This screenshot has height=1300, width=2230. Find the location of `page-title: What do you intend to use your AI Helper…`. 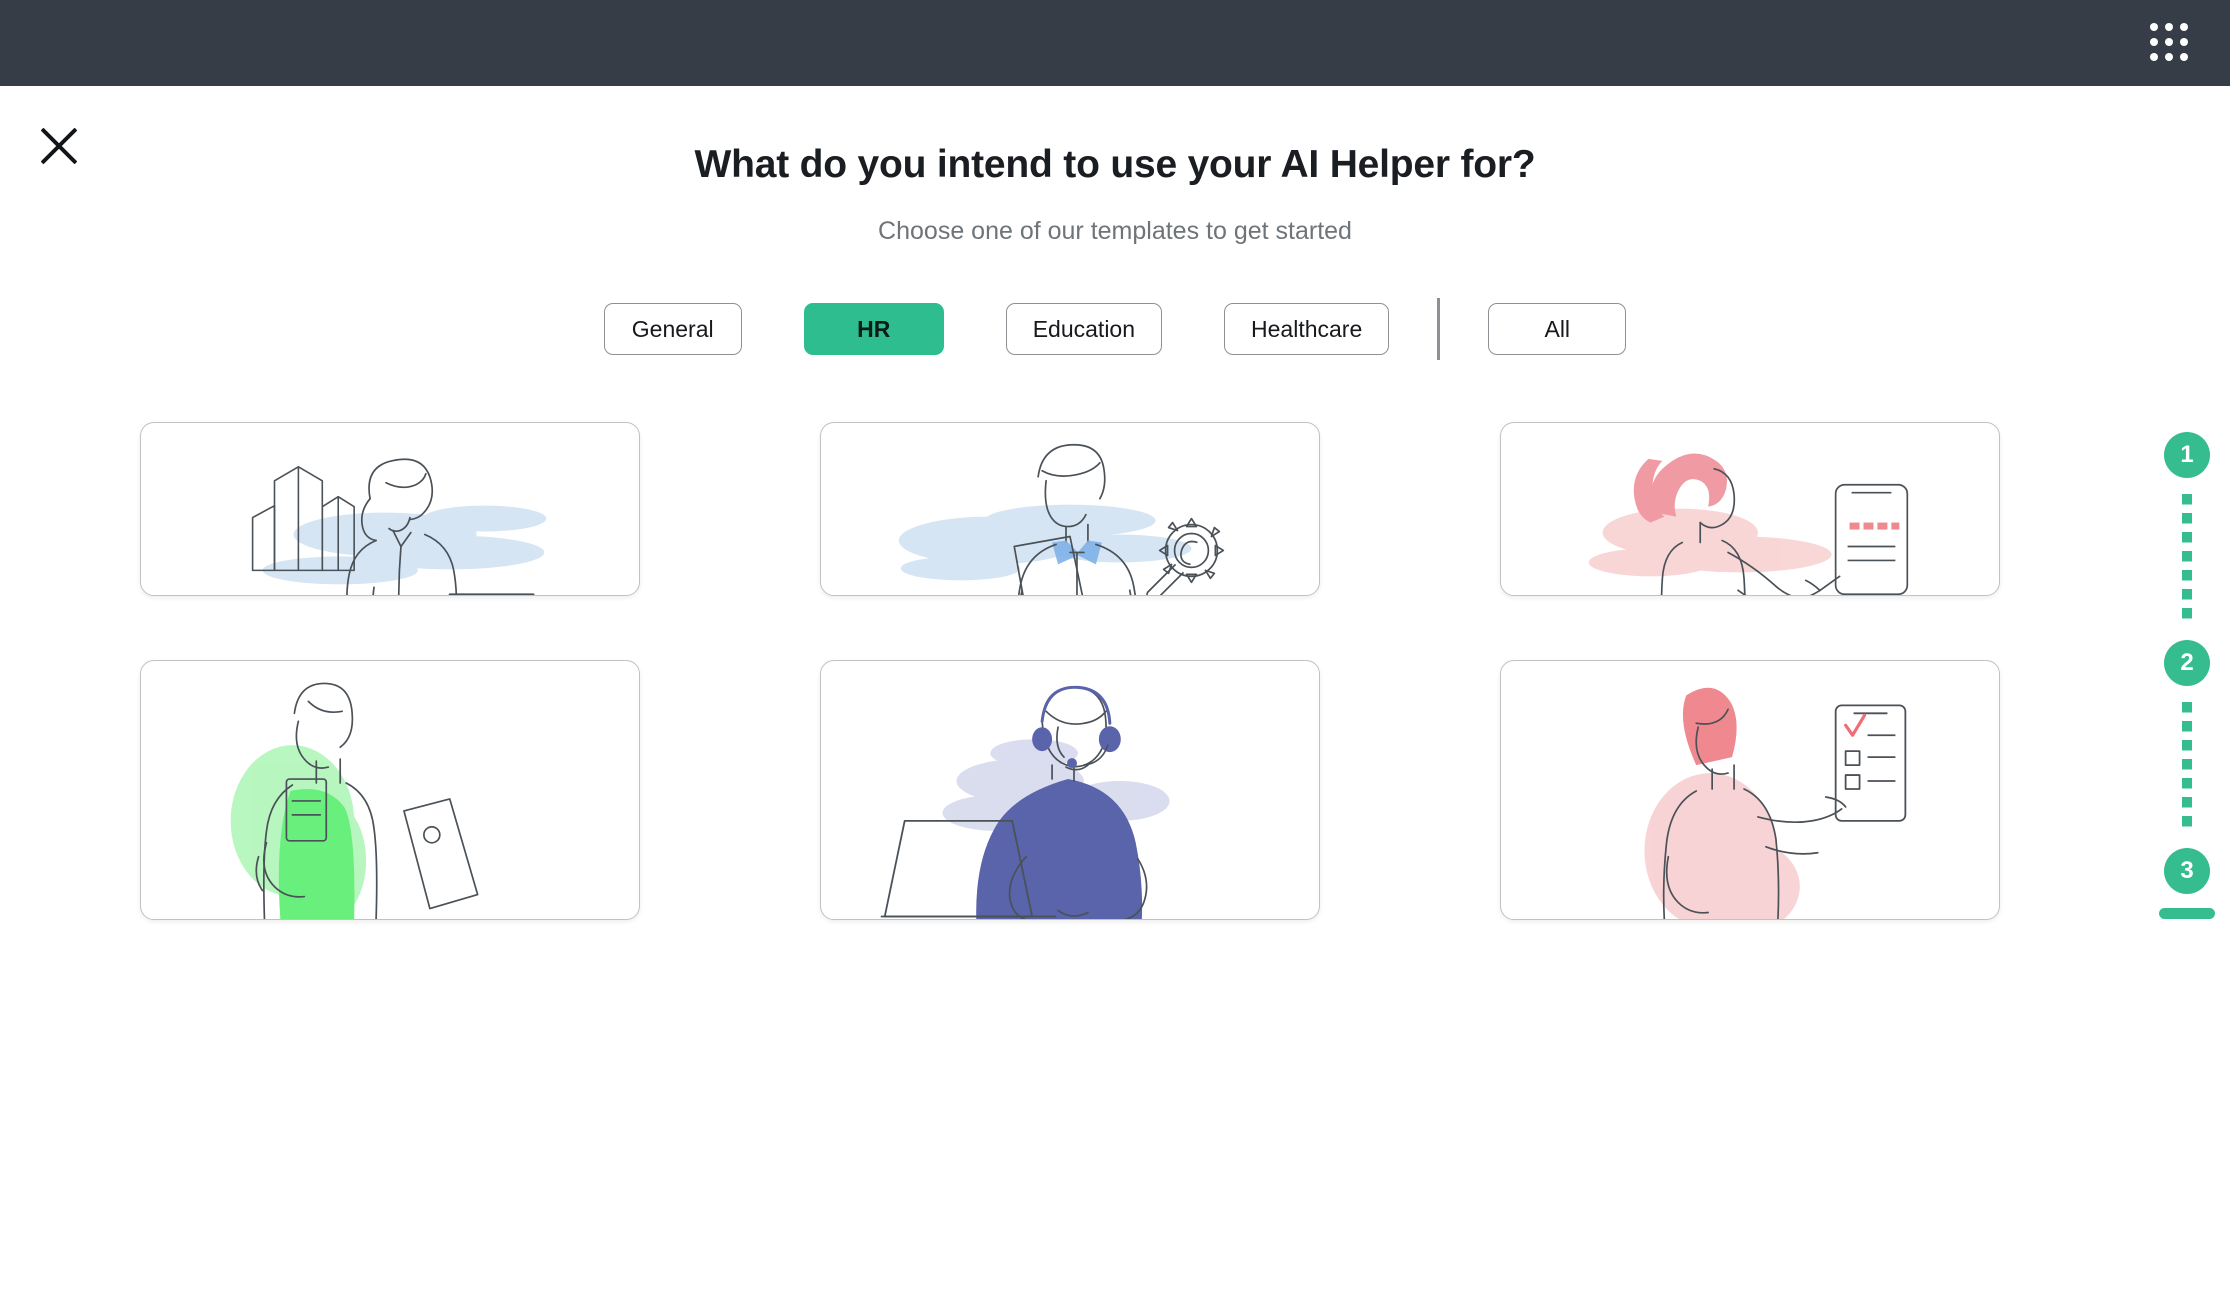

page-title: What do you intend to use your AI Helper… is located at coordinates (1115, 164).